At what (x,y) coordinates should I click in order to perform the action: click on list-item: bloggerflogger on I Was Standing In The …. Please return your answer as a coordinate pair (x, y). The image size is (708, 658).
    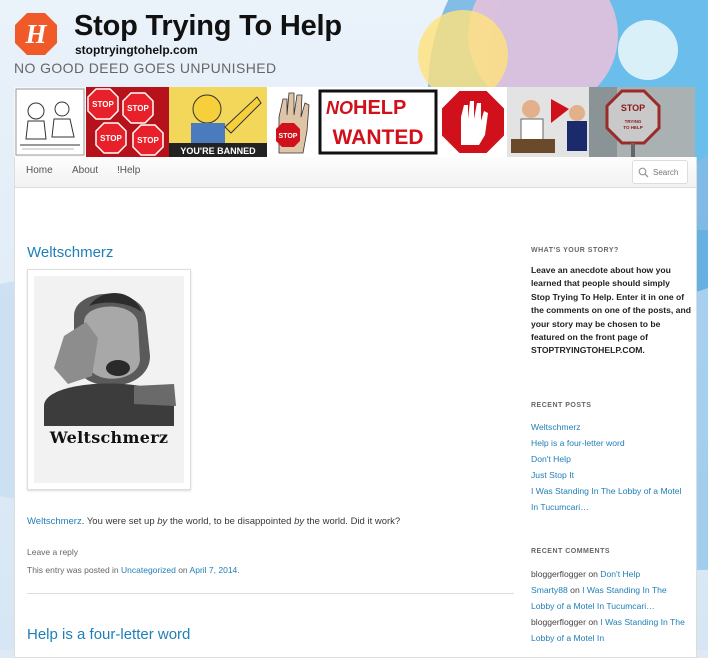
    Looking at the image, I should click on (608, 630).